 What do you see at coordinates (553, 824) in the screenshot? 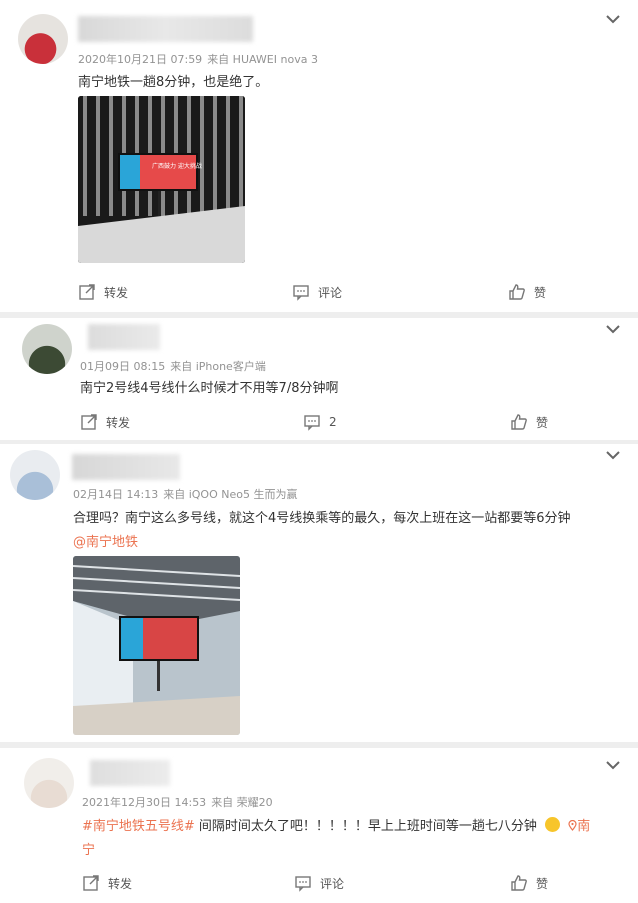
I see `emoji-icon` at bounding box center [553, 824].